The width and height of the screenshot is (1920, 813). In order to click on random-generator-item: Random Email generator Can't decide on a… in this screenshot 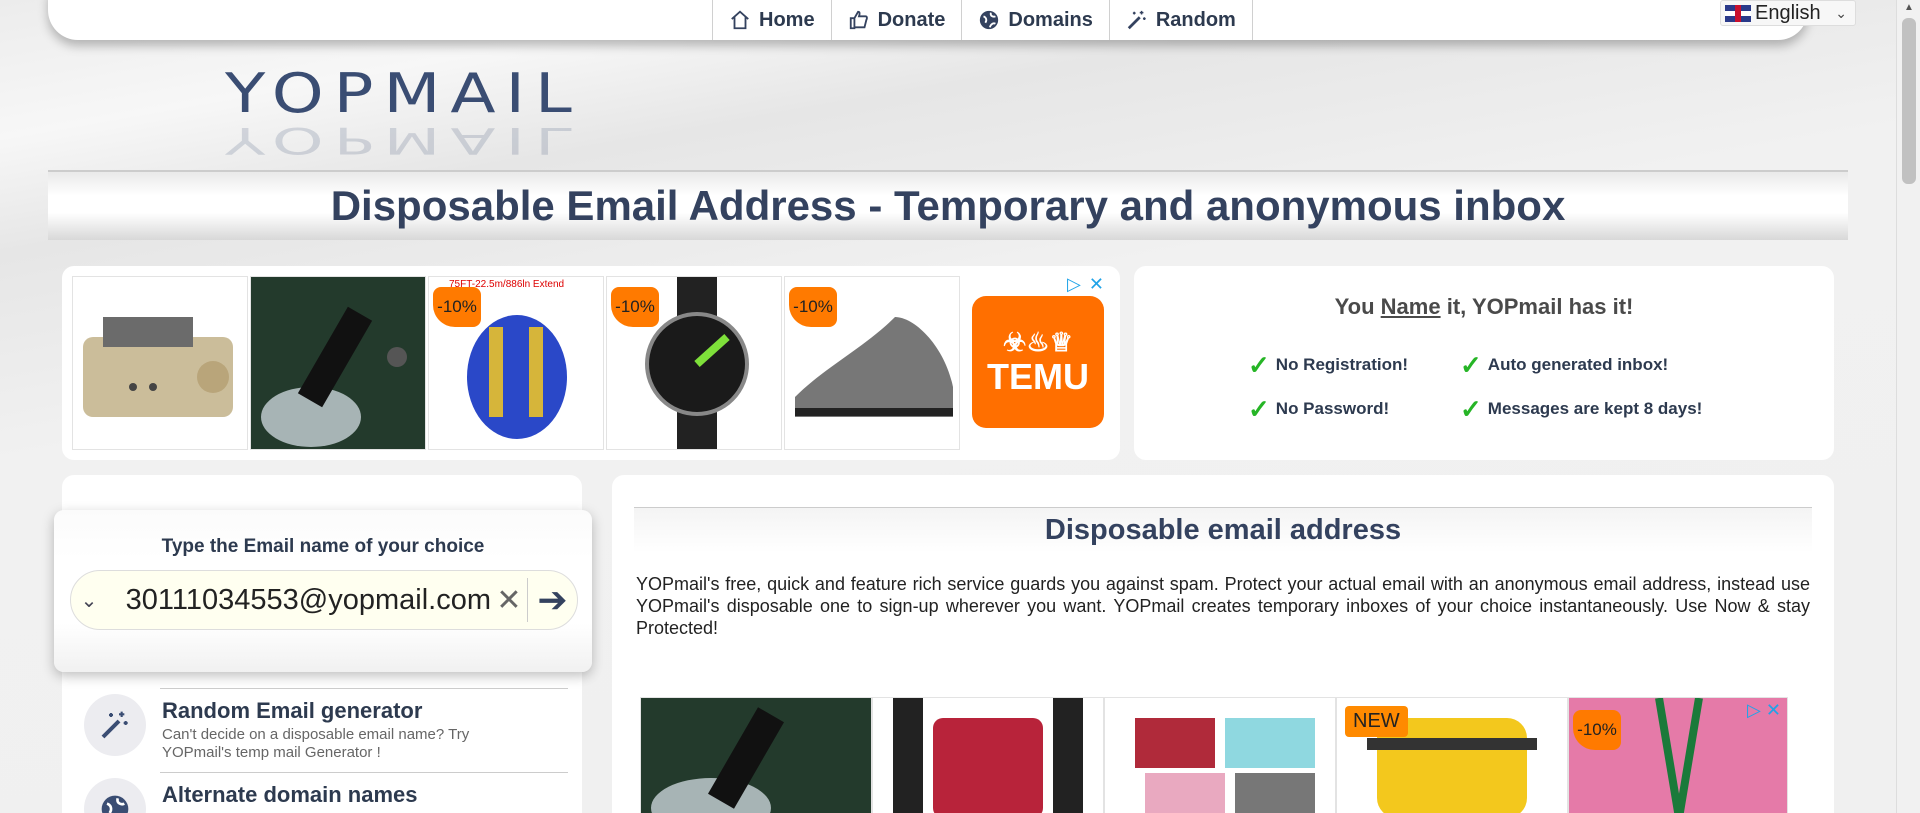, I will do `click(324, 734)`.